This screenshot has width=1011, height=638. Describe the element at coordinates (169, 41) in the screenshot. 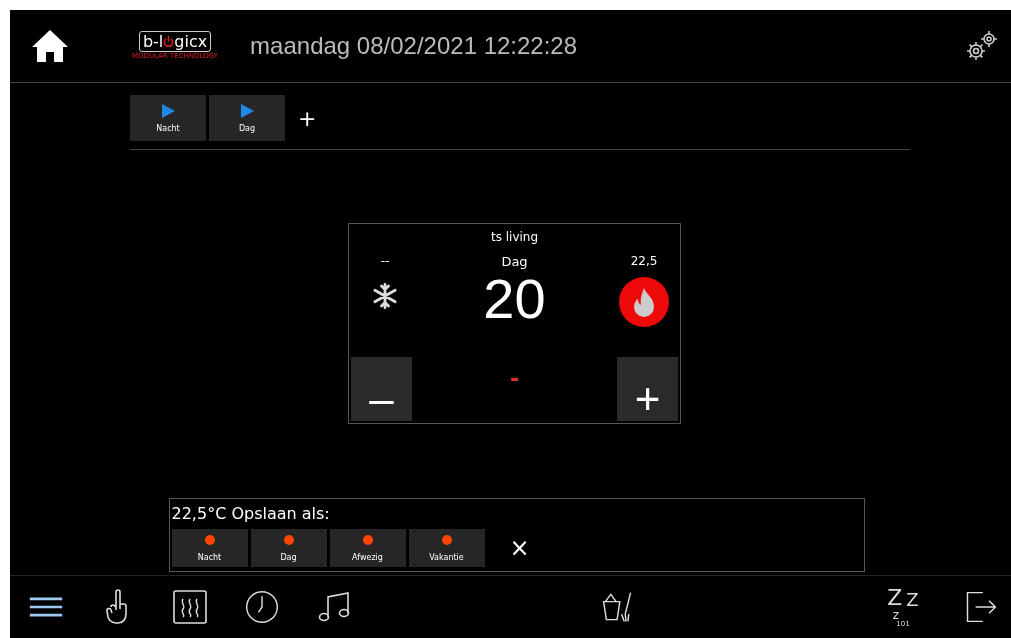

I see `power-icon` at that location.